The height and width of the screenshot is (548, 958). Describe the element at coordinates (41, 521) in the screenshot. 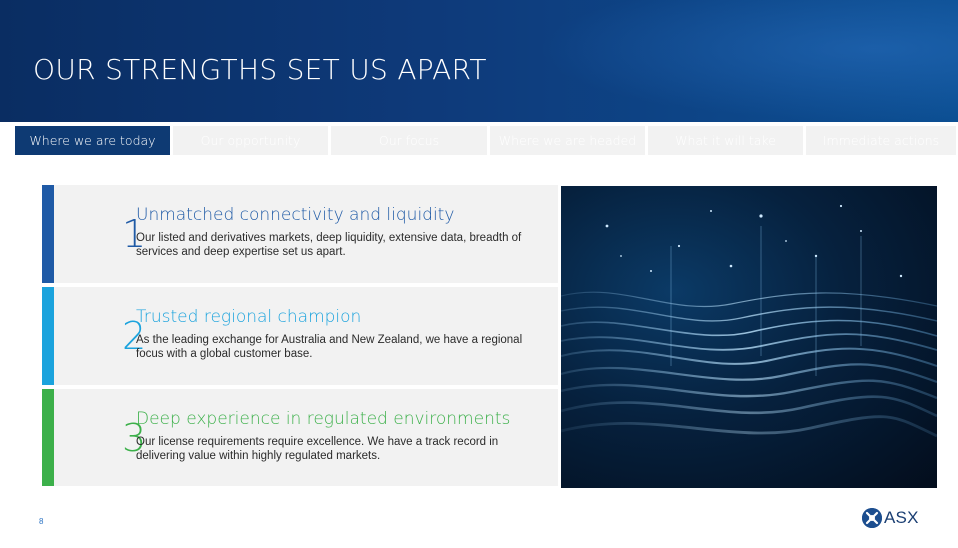

I see `page-number: 8` at that location.